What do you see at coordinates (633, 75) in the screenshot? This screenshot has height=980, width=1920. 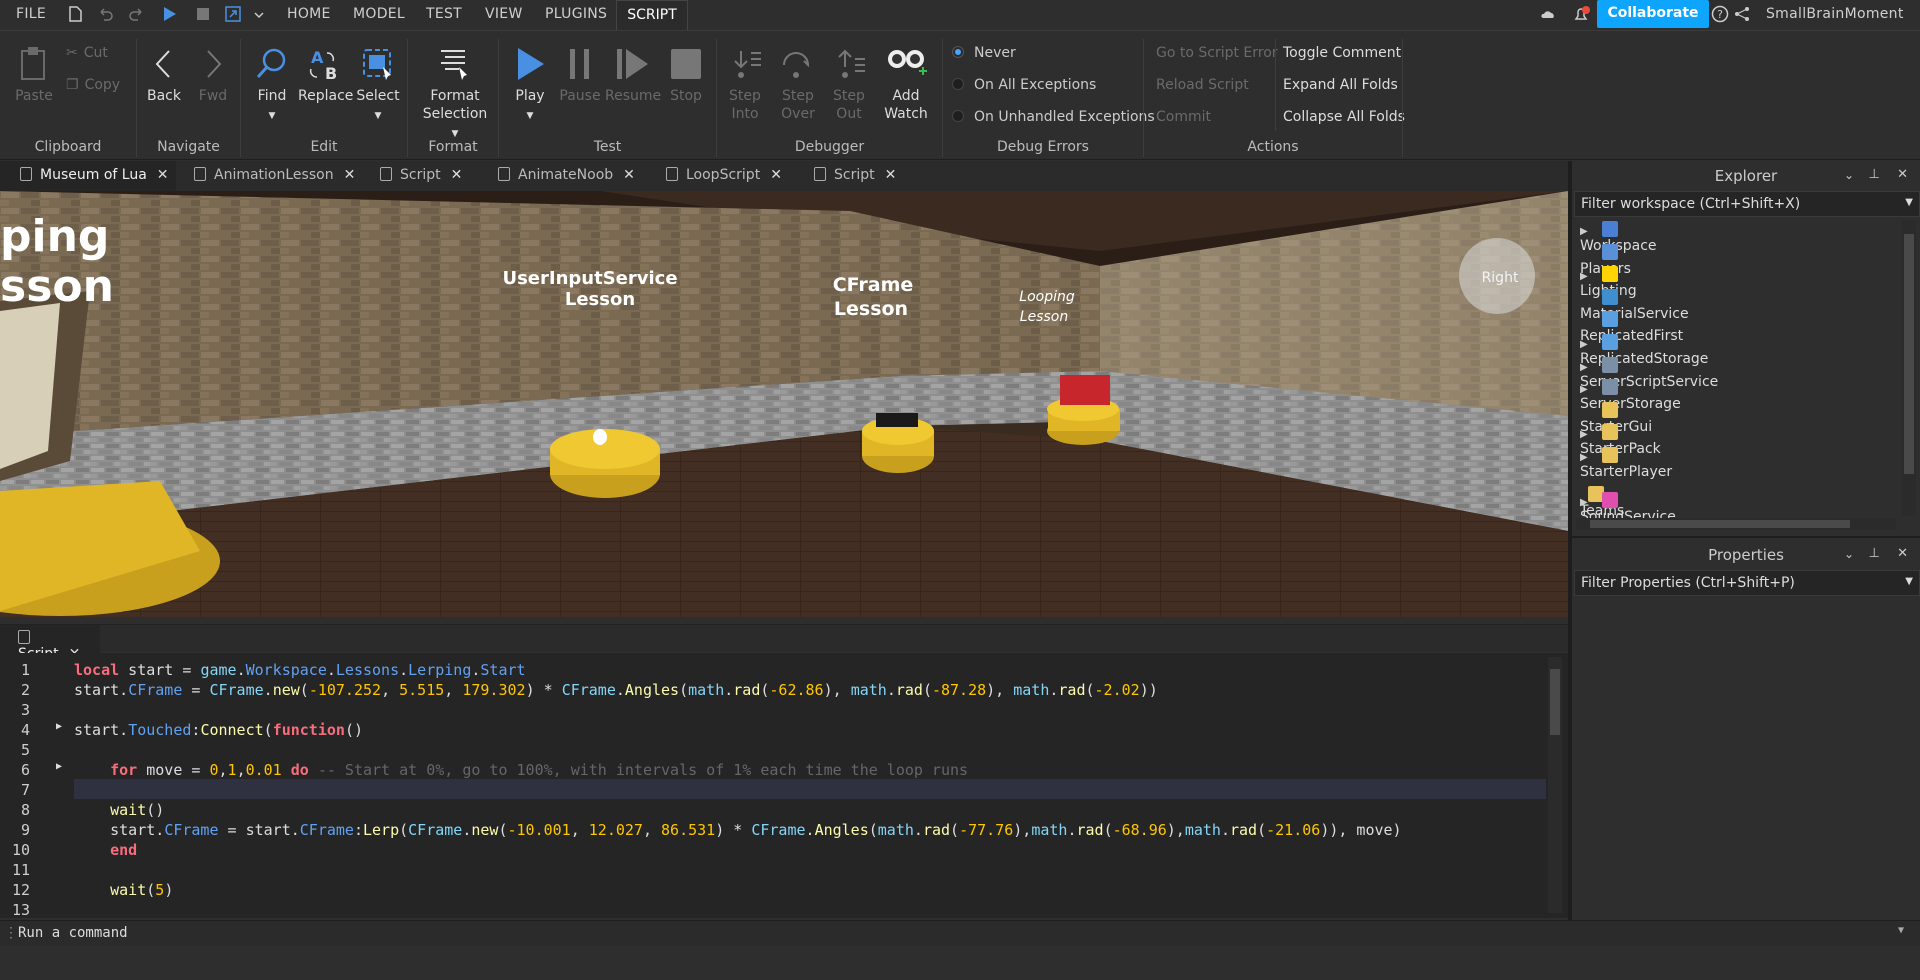 I see `resume-button: Resume` at bounding box center [633, 75].